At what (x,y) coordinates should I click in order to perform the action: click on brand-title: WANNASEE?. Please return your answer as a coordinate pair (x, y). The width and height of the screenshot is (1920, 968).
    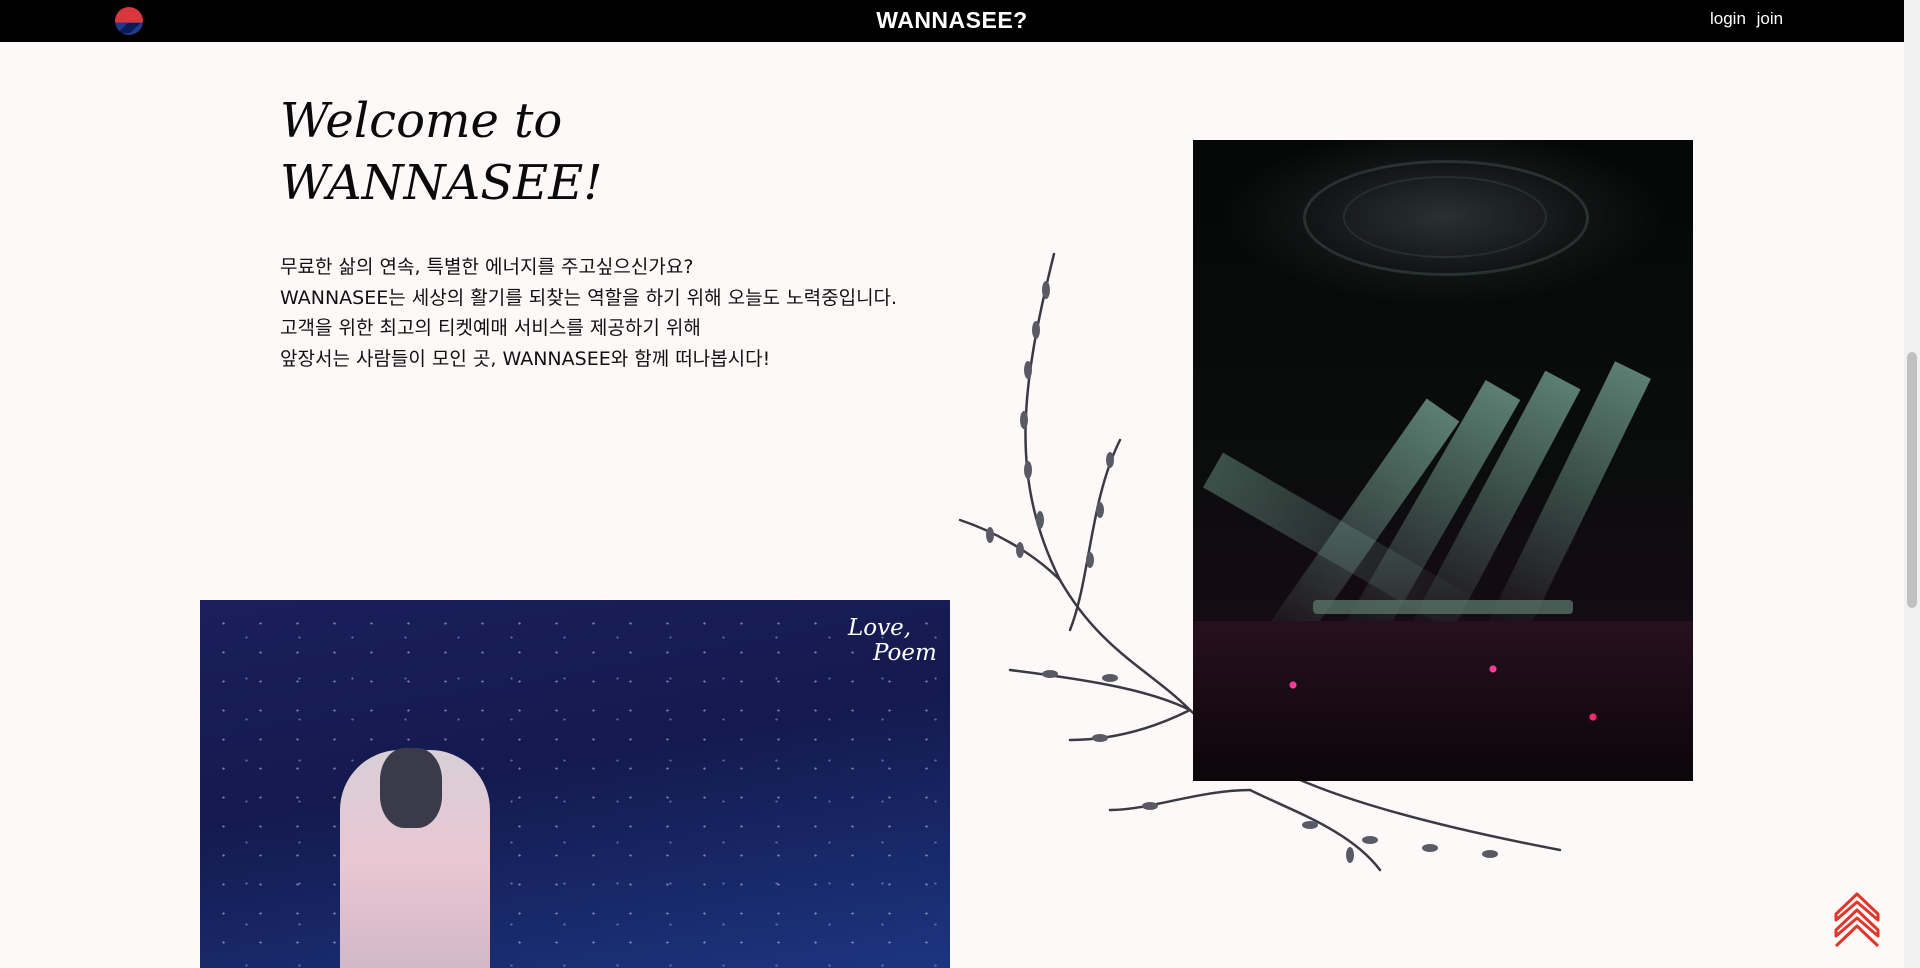
    Looking at the image, I should click on (952, 20).